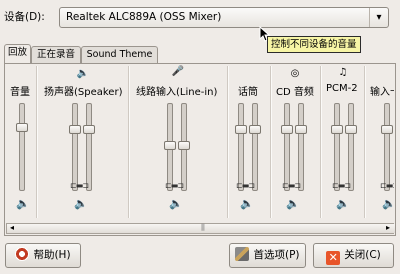 The height and width of the screenshot is (274, 400). I want to click on device-label: 设备(D):, so click(24, 17).